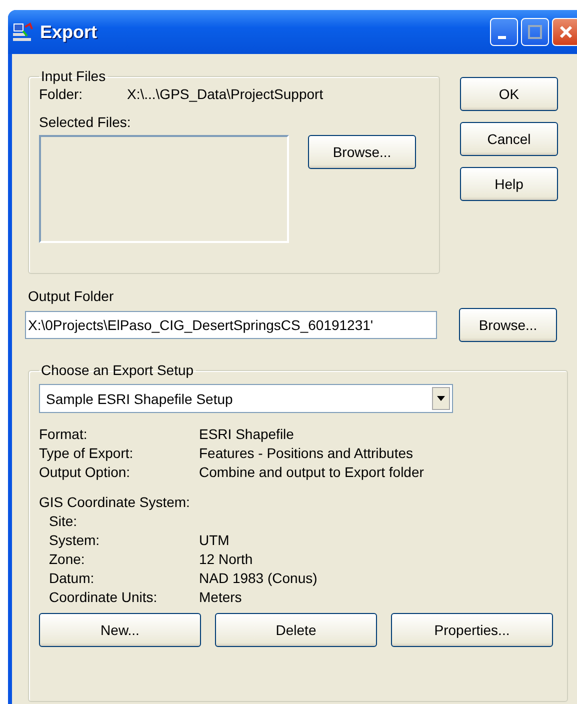 This screenshot has height=704, width=577. What do you see at coordinates (509, 184) in the screenshot?
I see `dialog-button: Help` at bounding box center [509, 184].